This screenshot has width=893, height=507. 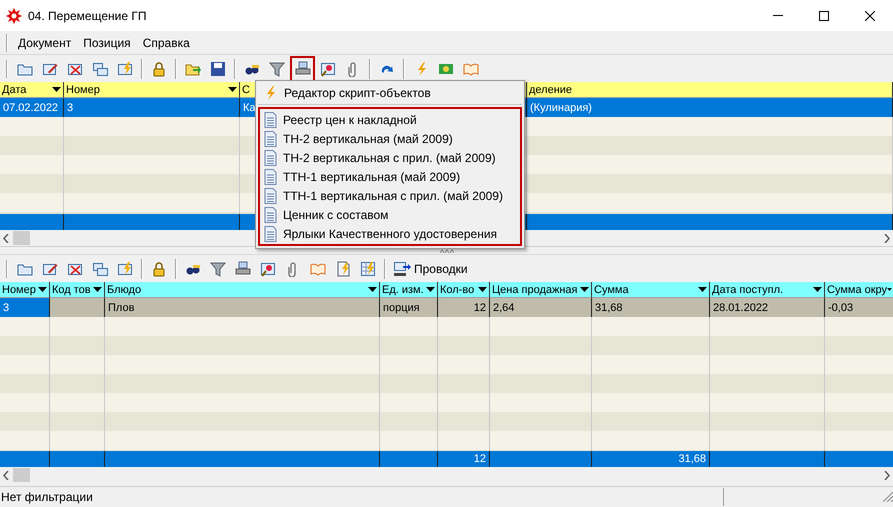 What do you see at coordinates (409, 290) in the screenshot?
I see `column-header: Ед. изм.` at bounding box center [409, 290].